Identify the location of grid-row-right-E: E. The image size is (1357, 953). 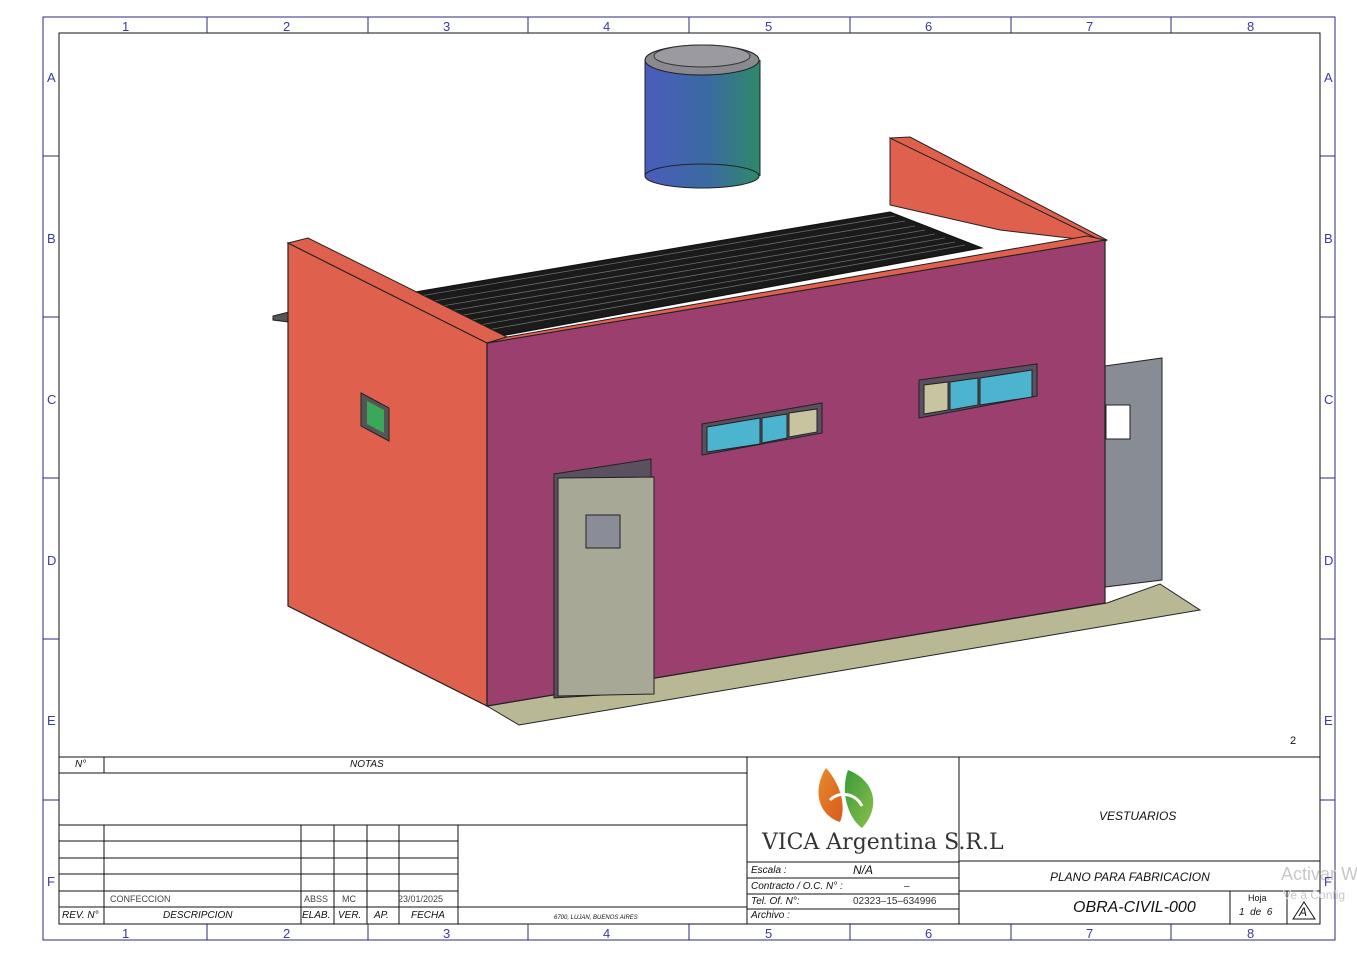
(1328, 720).